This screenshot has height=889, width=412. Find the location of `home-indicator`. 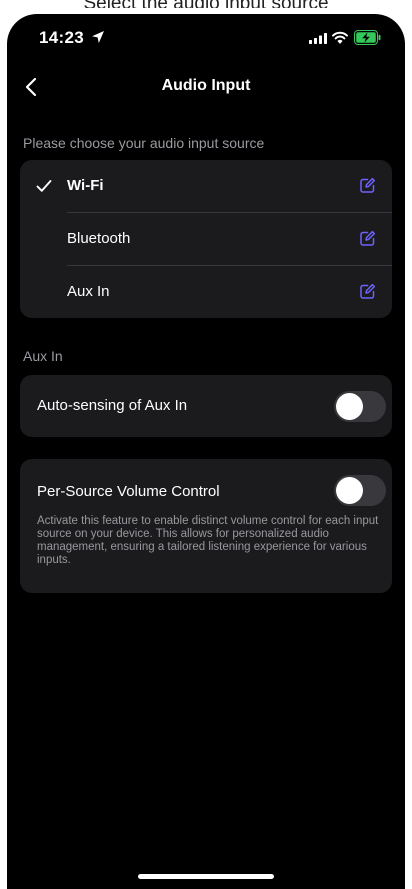

home-indicator is located at coordinates (206, 876).